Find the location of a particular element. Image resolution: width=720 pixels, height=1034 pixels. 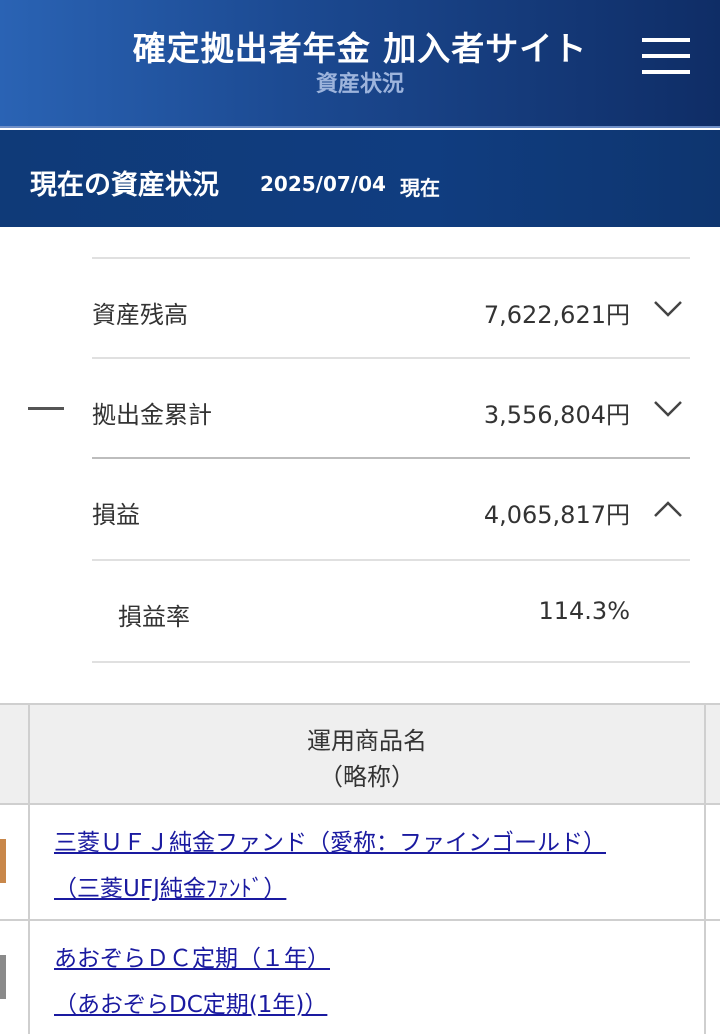

fund-link: あおぞらＤＣ定期（１年） is located at coordinates (192, 956).